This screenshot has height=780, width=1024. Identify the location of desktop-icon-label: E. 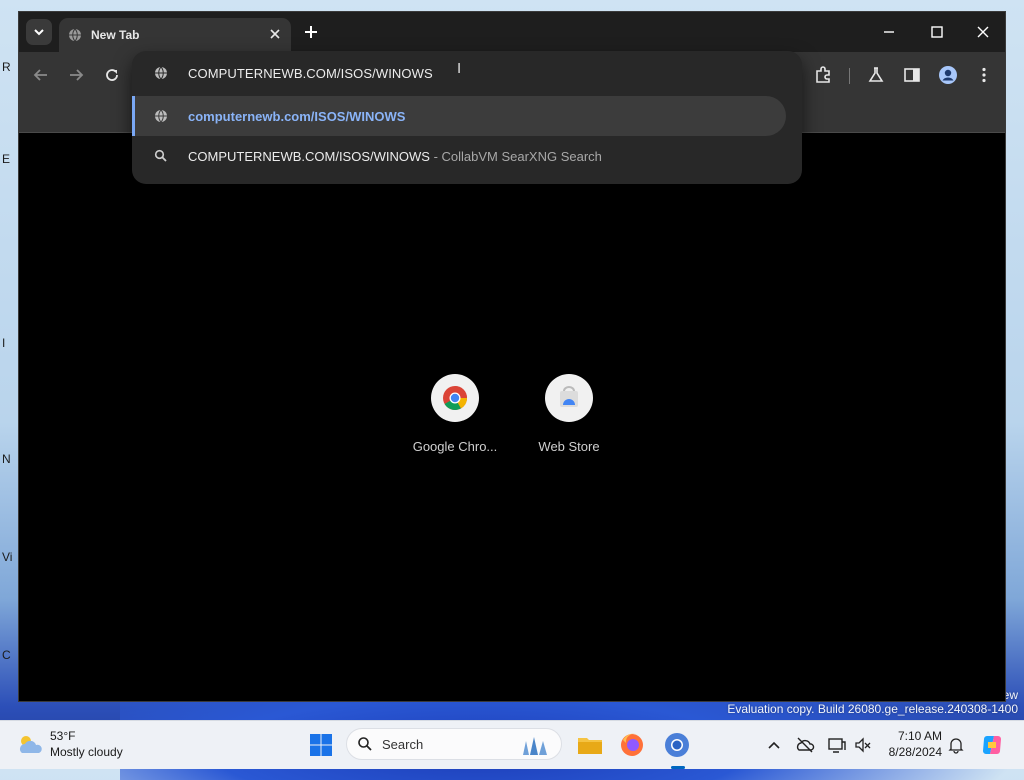
(6, 159).